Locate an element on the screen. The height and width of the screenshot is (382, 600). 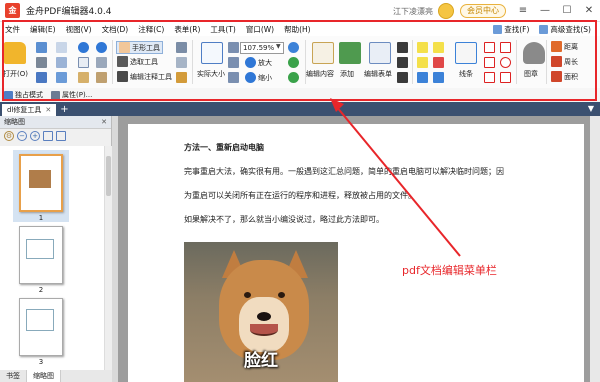
refresh-icon is located at coordinates (293, 62).